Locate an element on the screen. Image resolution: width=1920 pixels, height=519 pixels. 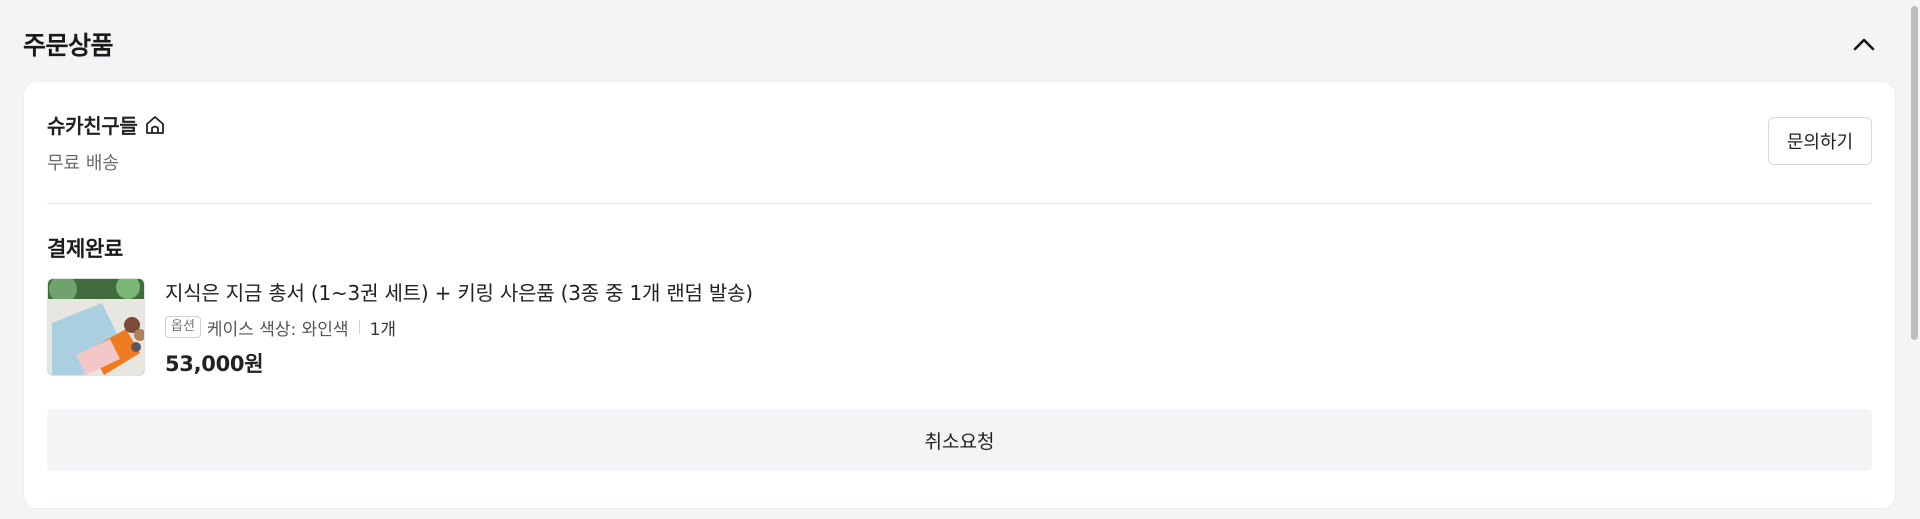
quantity: 1개 is located at coordinates (383, 329).